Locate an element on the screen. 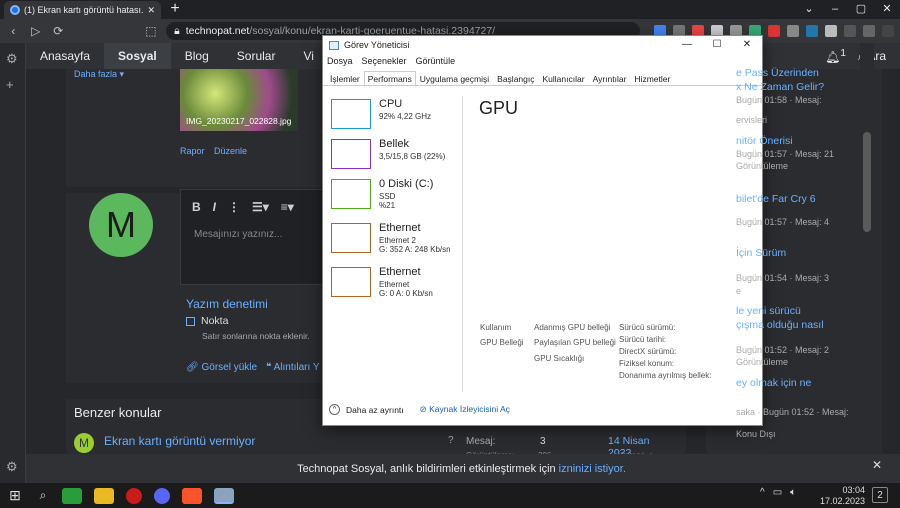 The height and width of the screenshot is (508, 900). thread-title: Ekran kartı görüntü vermiyor is located at coordinates (179, 441).